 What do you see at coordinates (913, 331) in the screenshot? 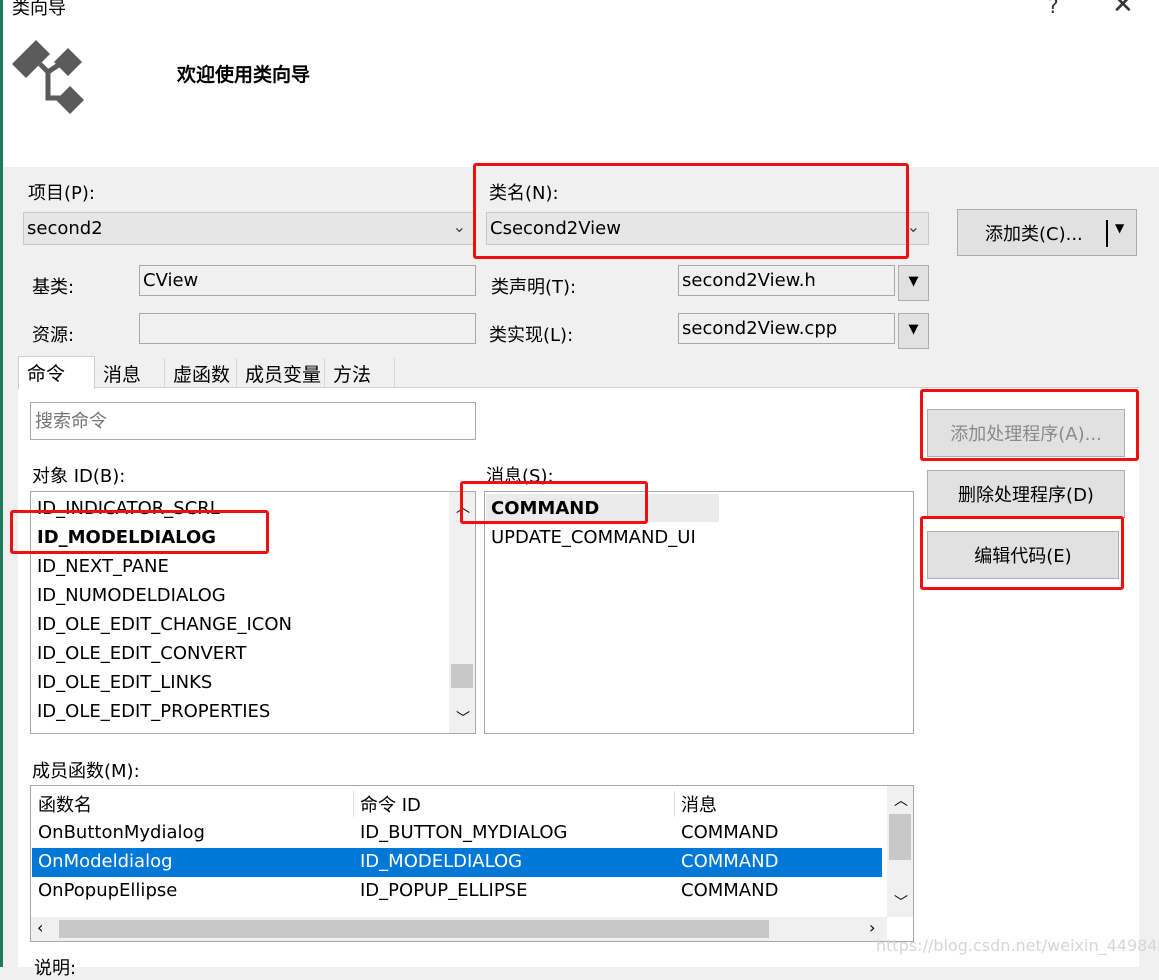
I see `class-impl-dropdown-icon: ▼` at bounding box center [913, 331].